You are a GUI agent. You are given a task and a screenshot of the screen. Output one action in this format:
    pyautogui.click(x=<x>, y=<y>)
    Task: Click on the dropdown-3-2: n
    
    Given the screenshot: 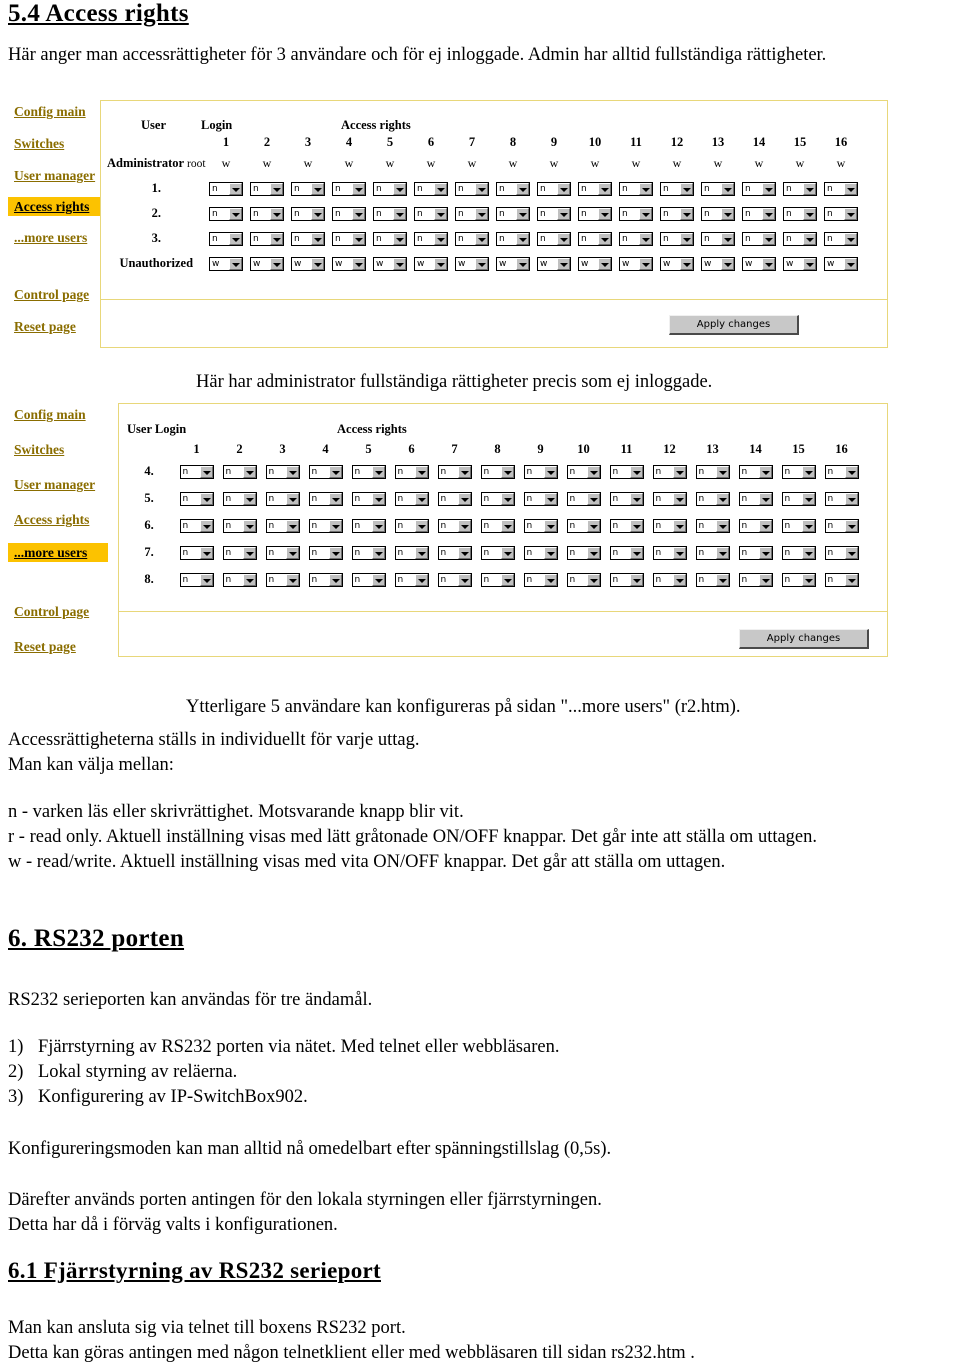 What is the action you would take?
    pyautogui.click(x=267, y=239)
    